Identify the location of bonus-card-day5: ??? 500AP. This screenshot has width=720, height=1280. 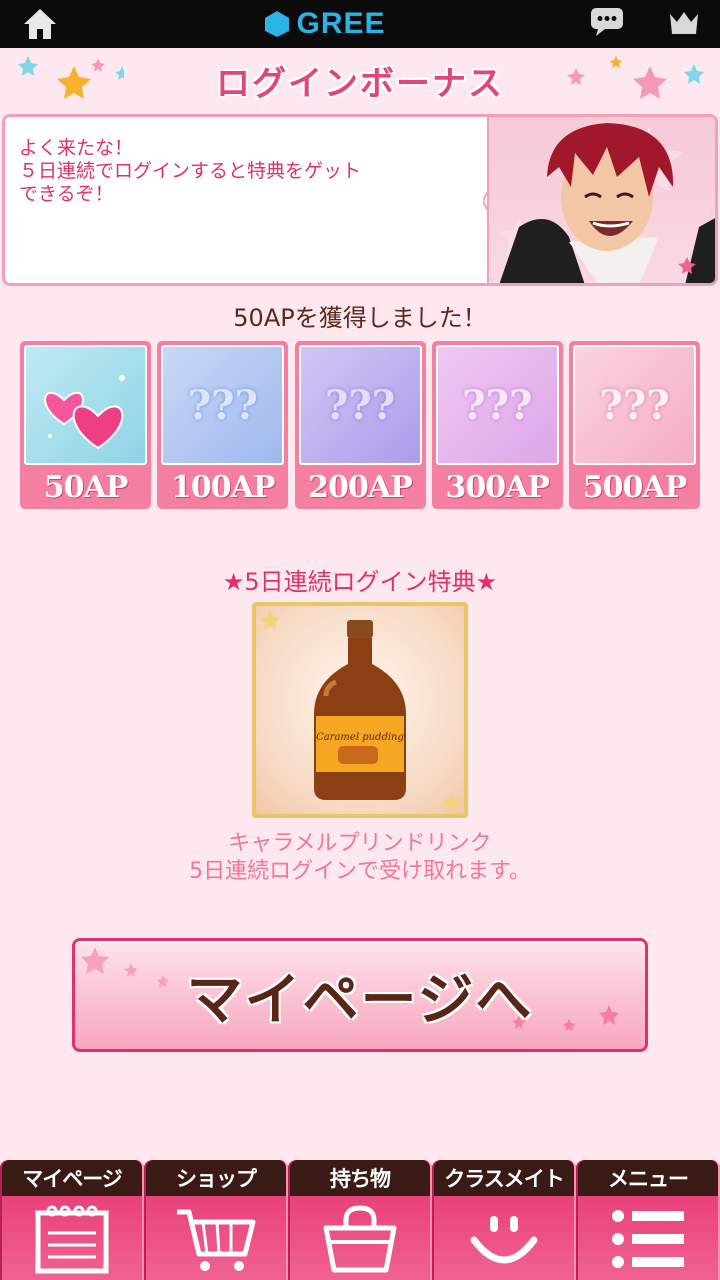
(634, 425).